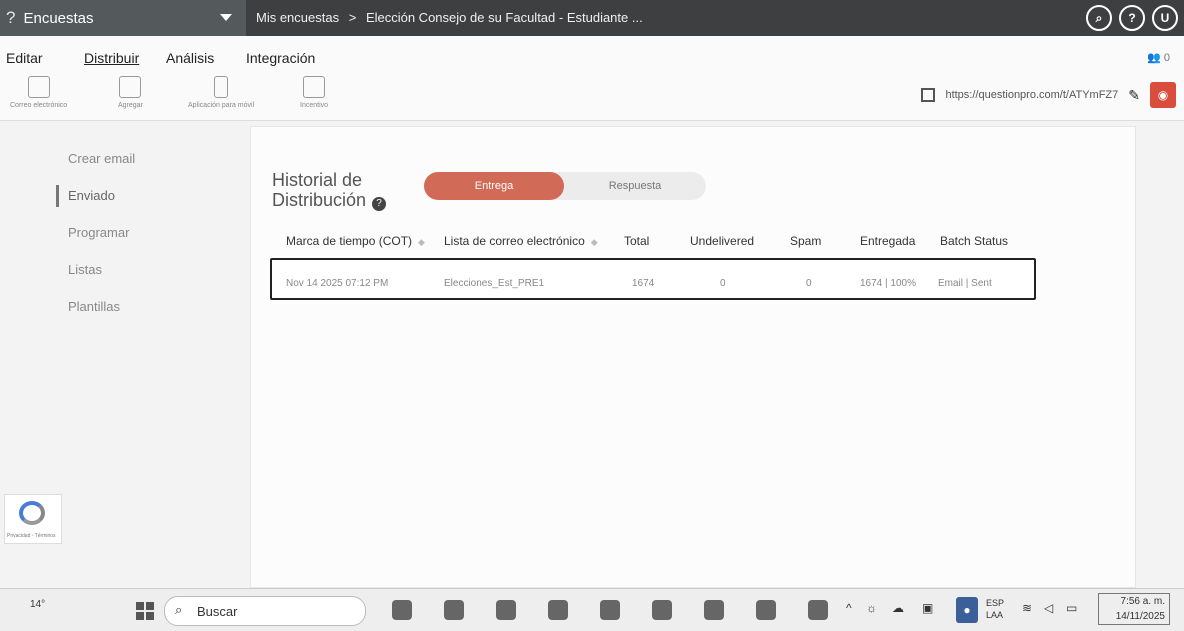  I want to click on teams-icon, so click(714, 610).